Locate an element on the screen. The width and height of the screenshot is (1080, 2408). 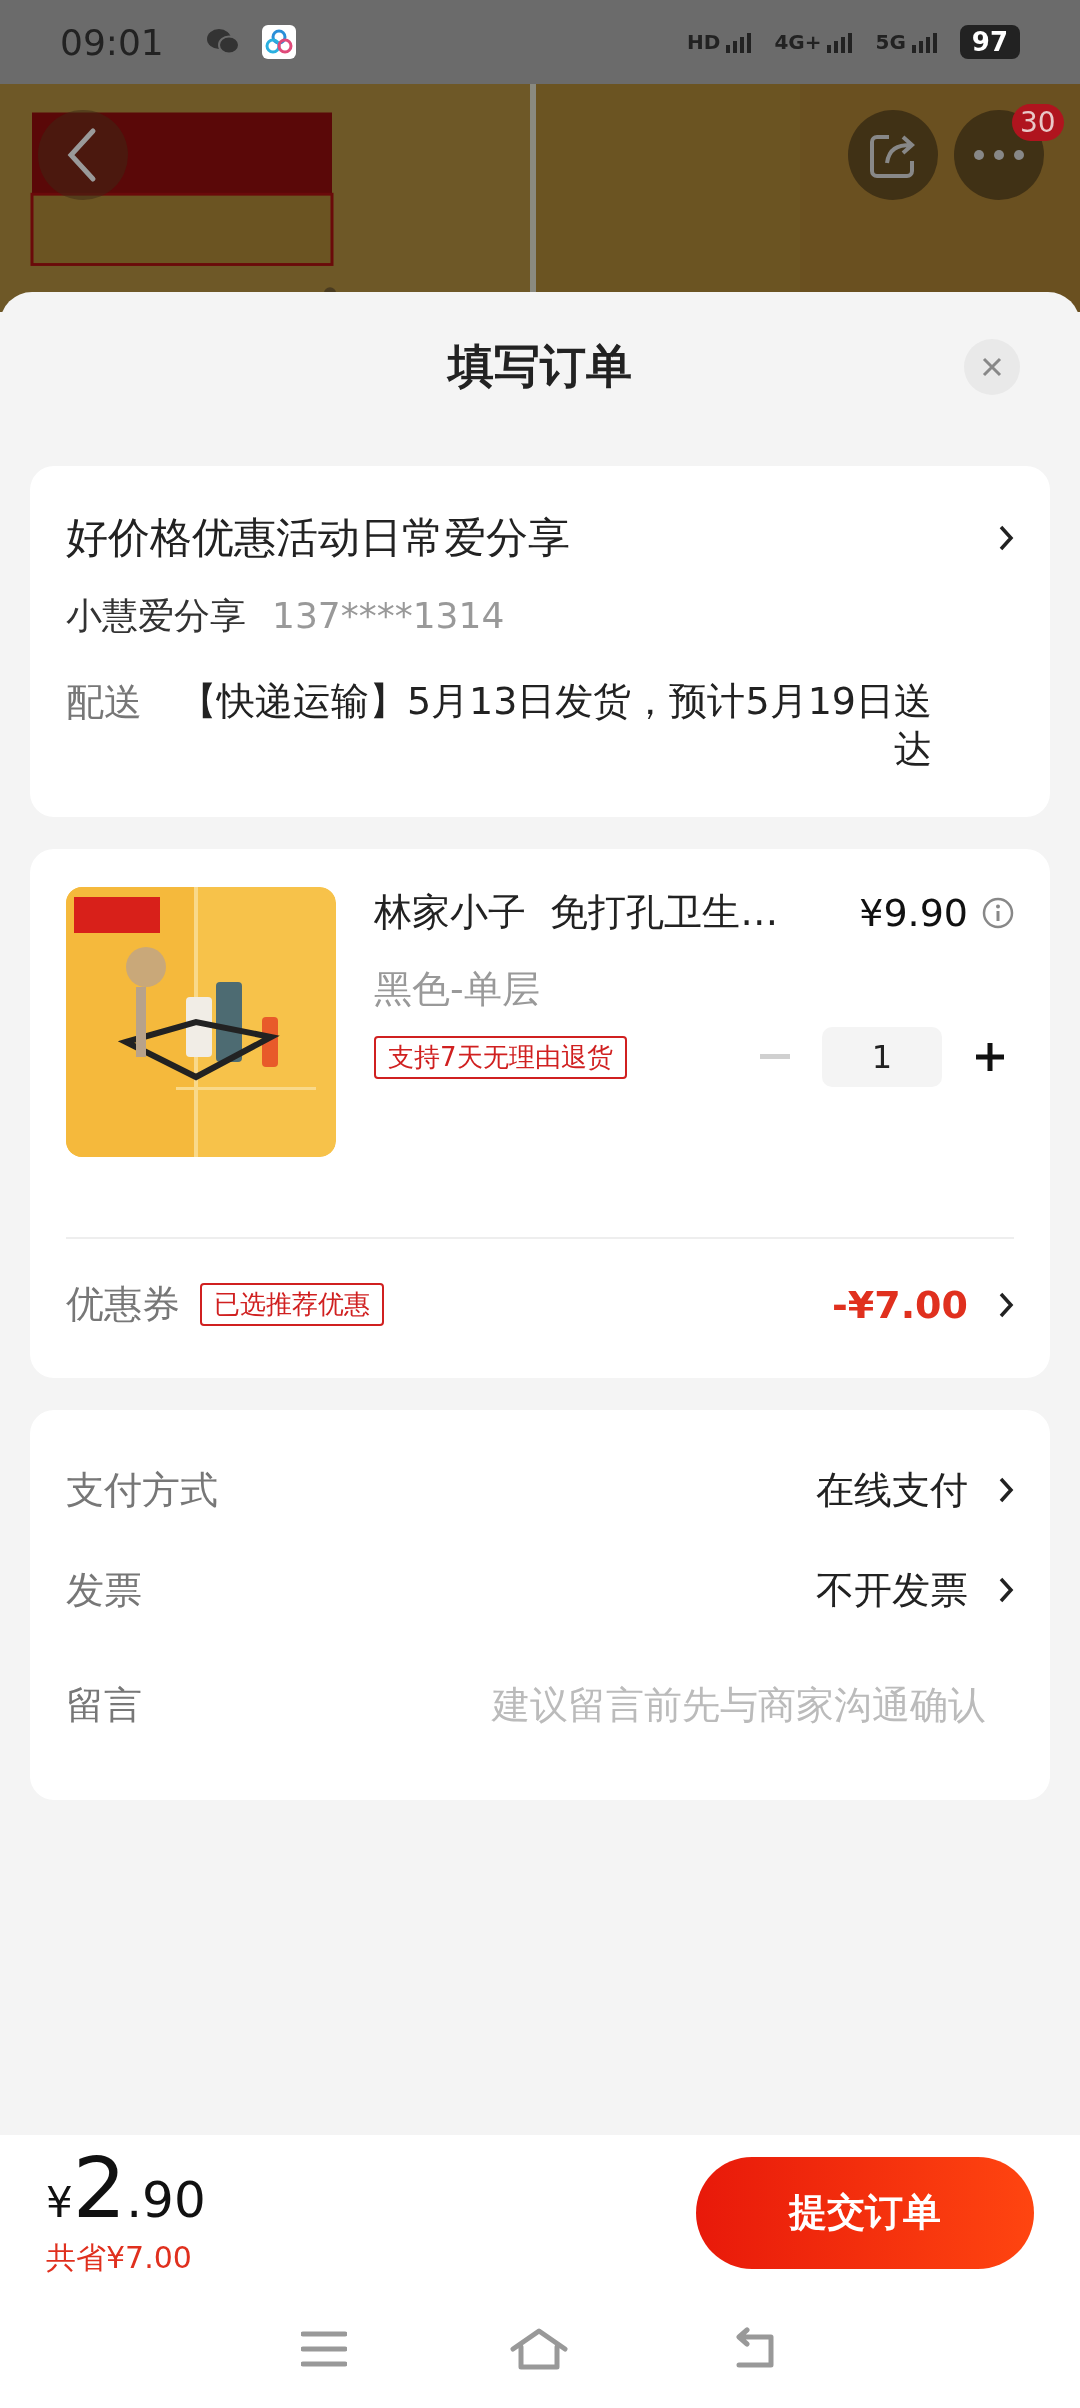
option-value: 在线支付 is located at coordinates (892, 1490).